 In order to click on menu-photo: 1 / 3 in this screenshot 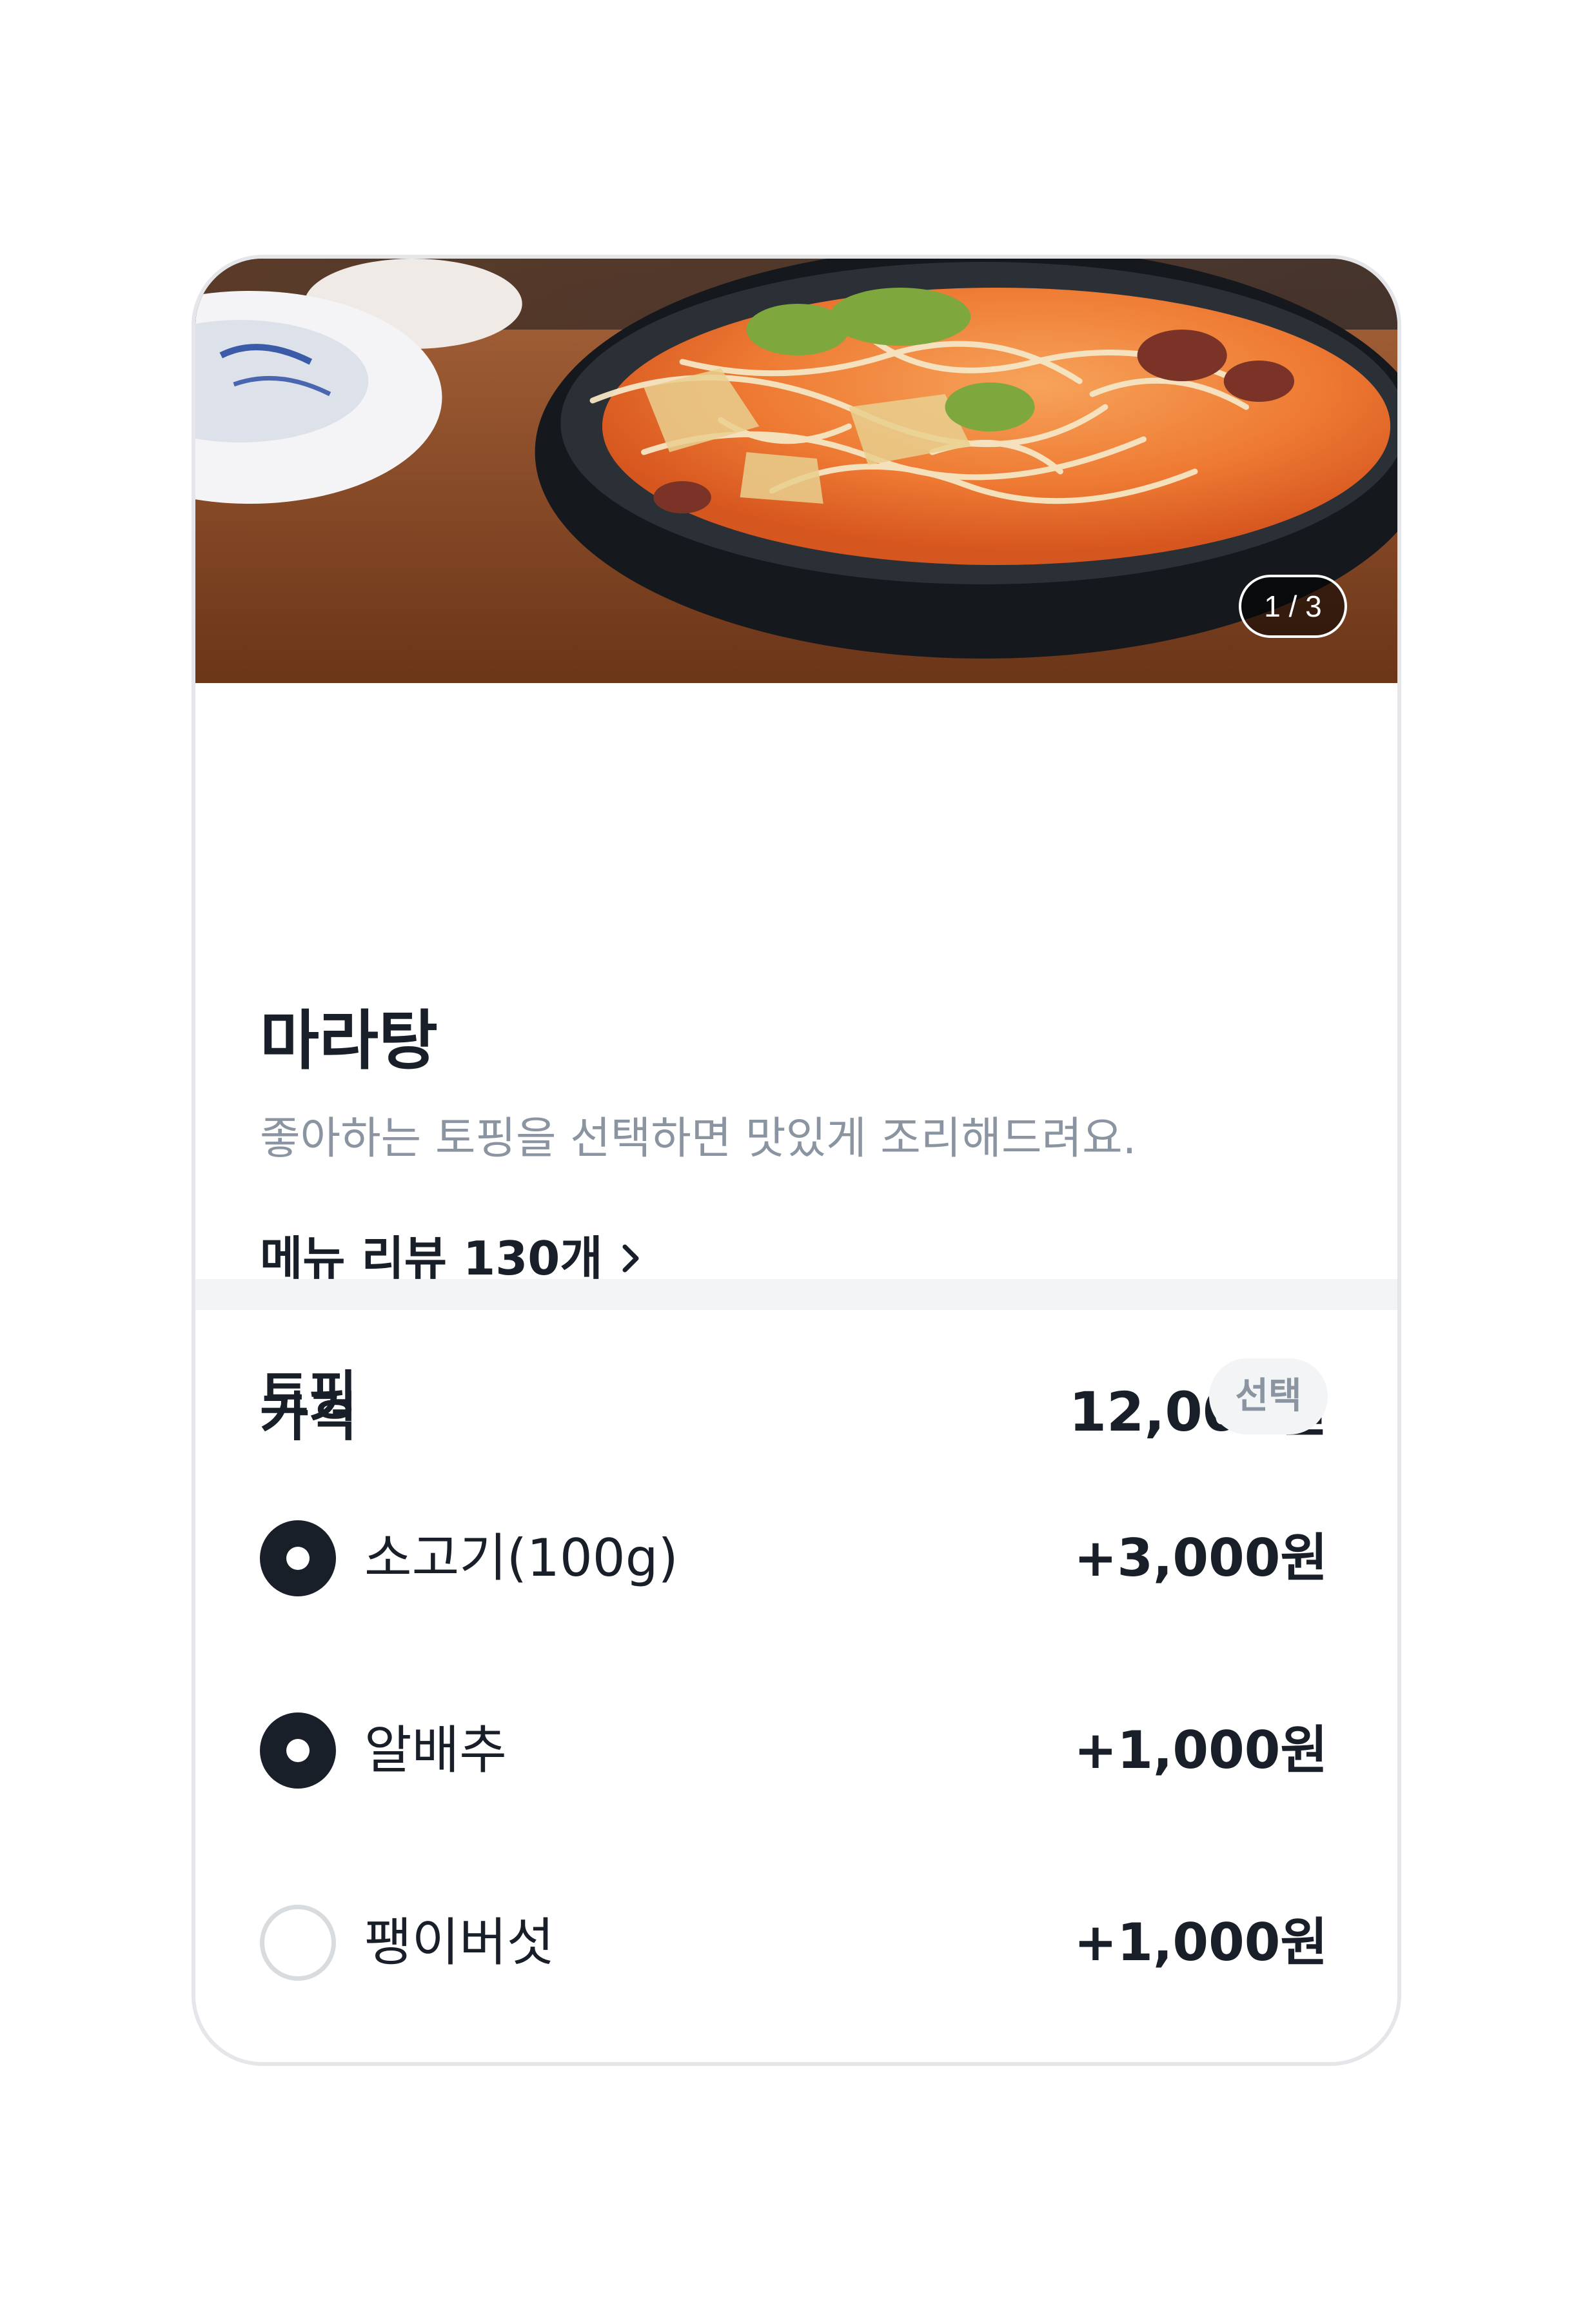, I will do `click(796, 471)`.